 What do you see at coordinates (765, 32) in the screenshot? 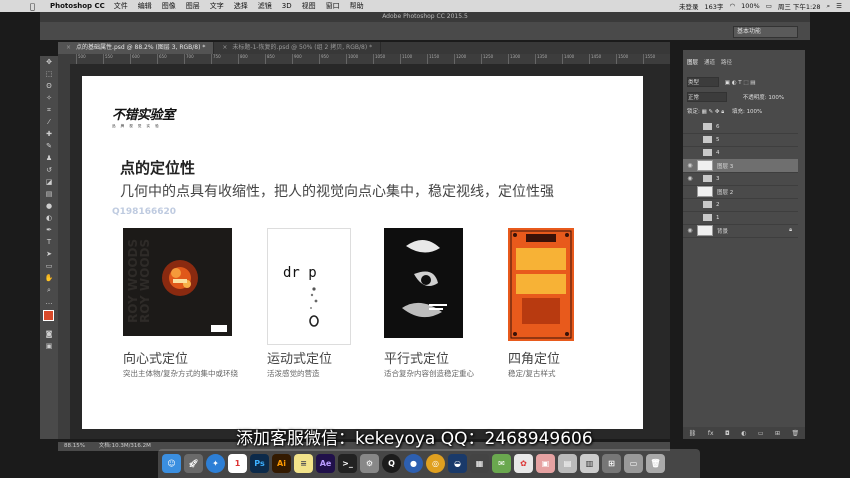
I see `workspace-select: 基本功能` at bounding box center [765, 32].